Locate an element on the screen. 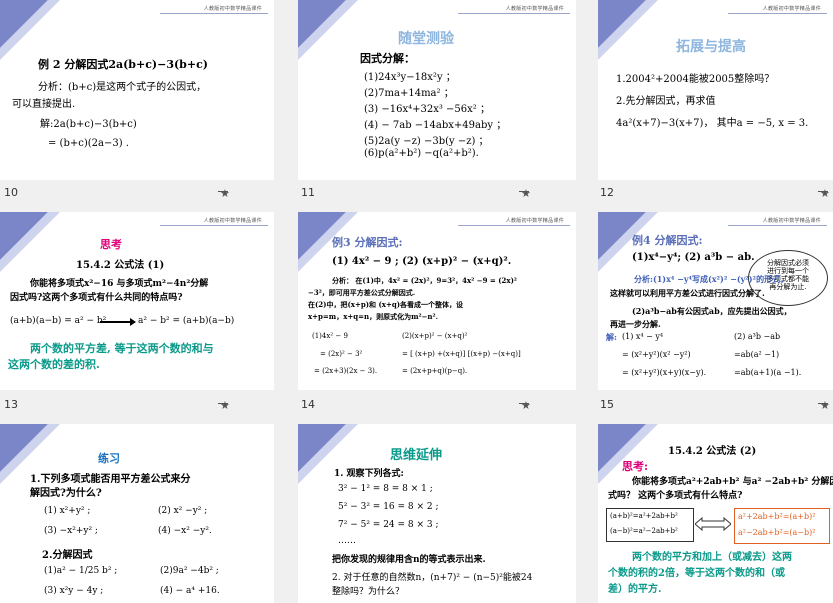 The image size is (833, 603). equation-3: 7² − 5² = 24 = 8 × 3 ; is located at coordinates (388, 525).